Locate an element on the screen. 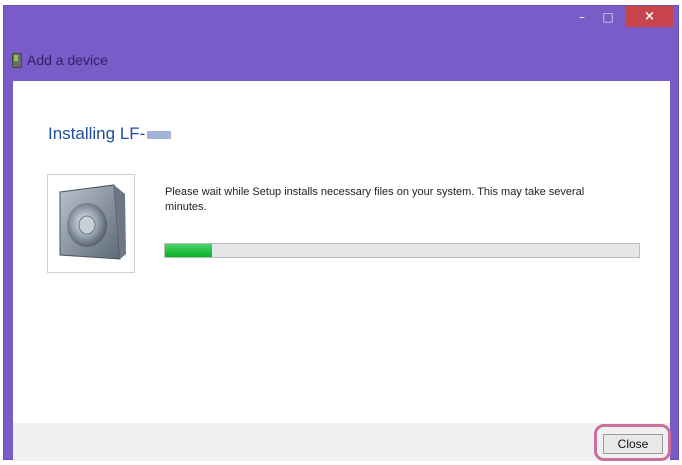 Image resolution: width=682 pixels, height=465 pixels. window-close-button: × is located at coordinates (649, 16).